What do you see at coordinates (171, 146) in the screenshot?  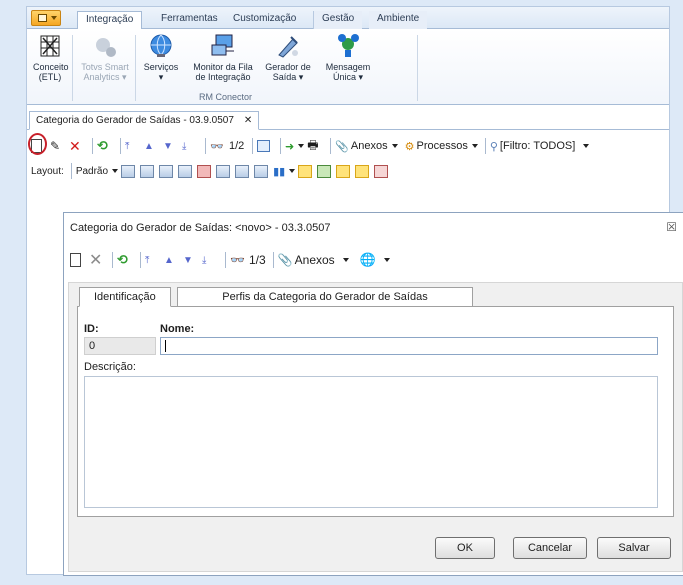 I see `next-record-button: ▼` at bounding box center [171, 146].